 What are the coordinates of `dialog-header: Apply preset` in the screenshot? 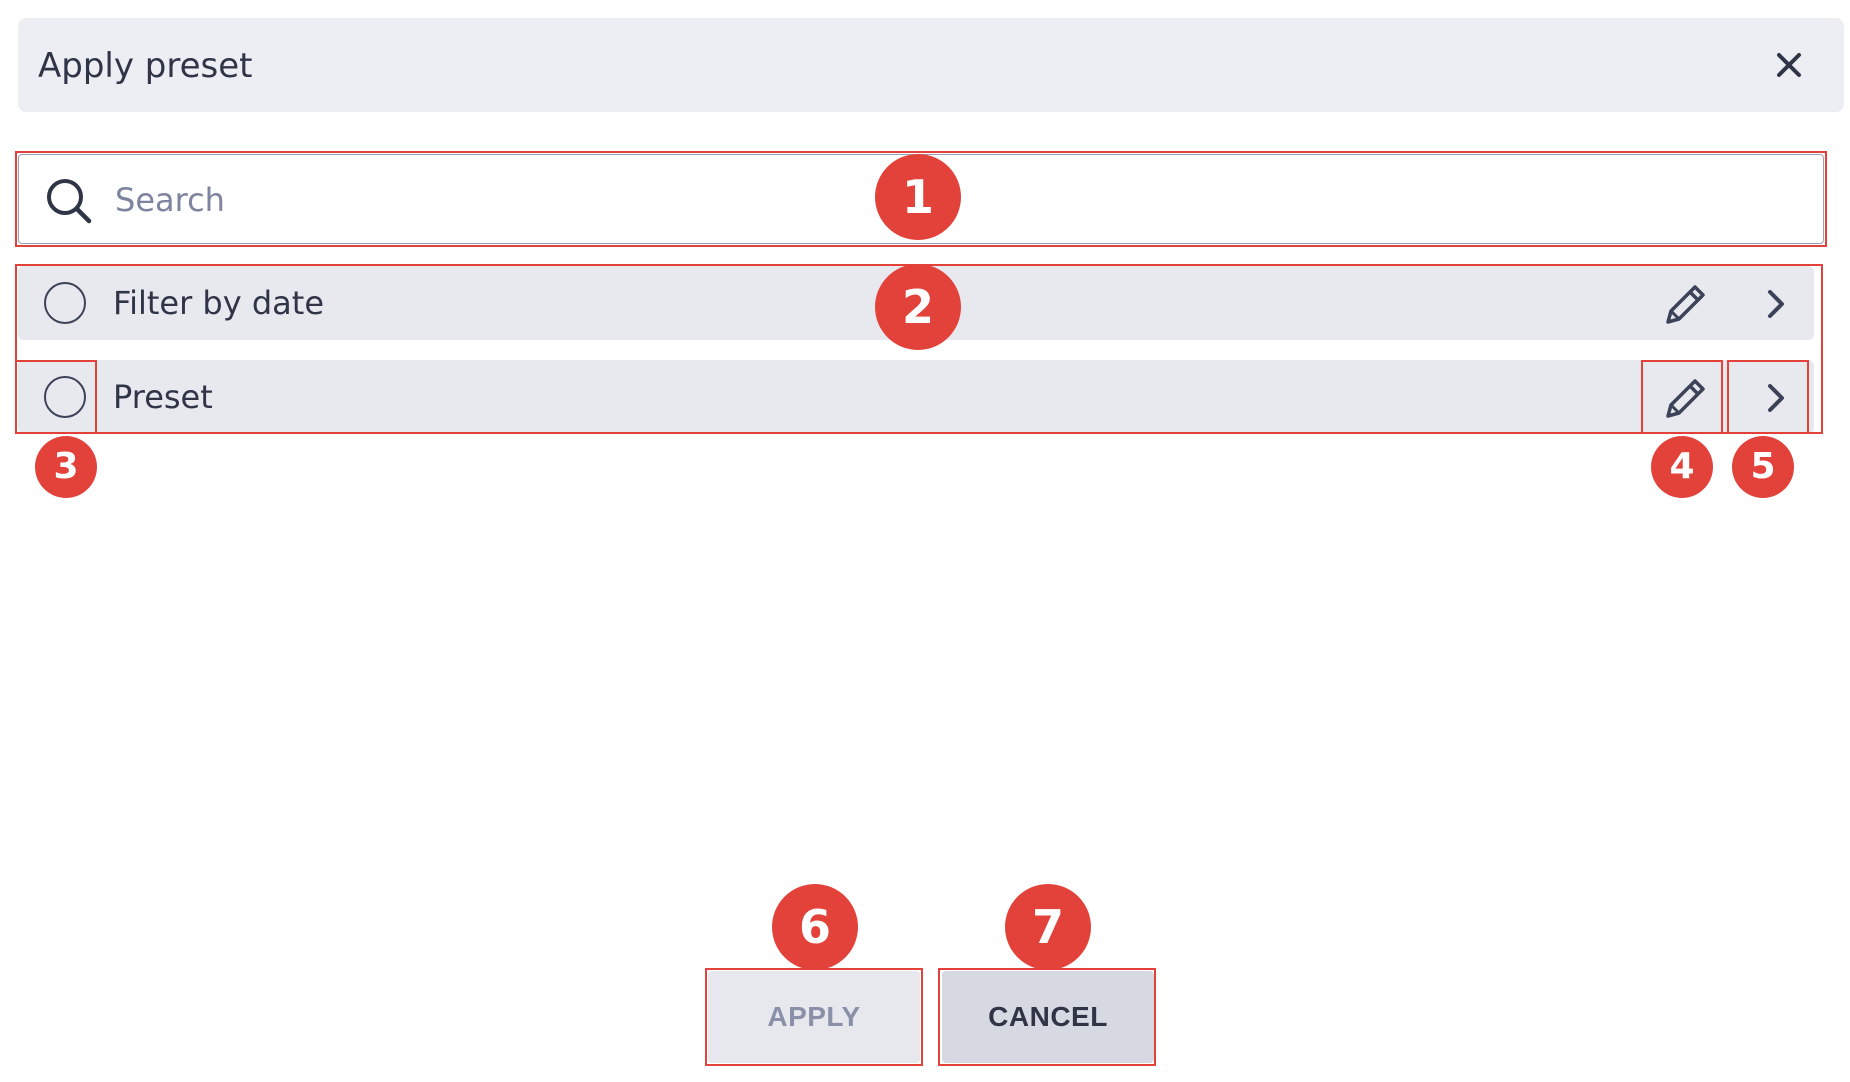 It's located at (931, 65).